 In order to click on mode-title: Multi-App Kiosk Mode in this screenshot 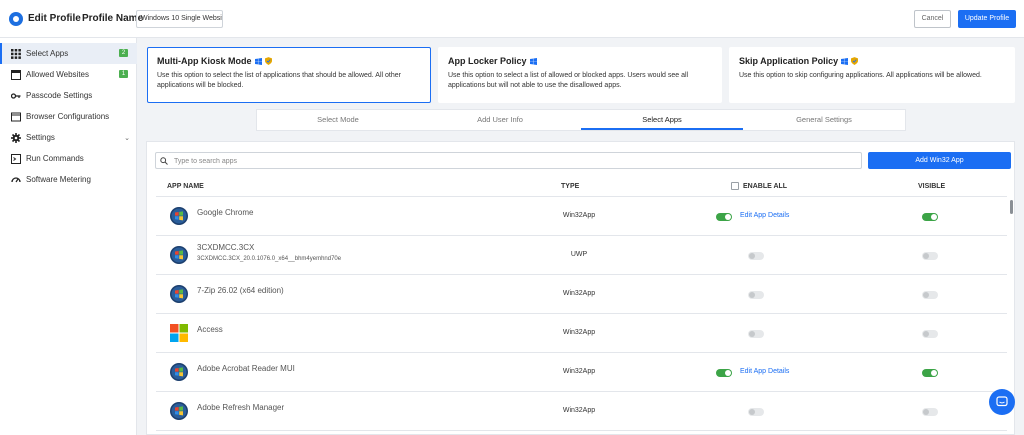, I will do `click(204, 61)`.